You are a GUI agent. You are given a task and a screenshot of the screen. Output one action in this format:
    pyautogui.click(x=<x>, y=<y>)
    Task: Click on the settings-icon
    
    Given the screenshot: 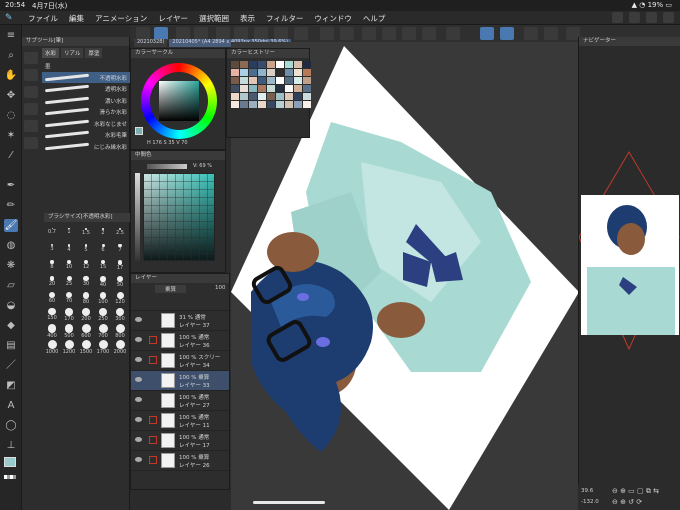 What is the action you would take?
    pyautogui.click(x=651, y=17)
    